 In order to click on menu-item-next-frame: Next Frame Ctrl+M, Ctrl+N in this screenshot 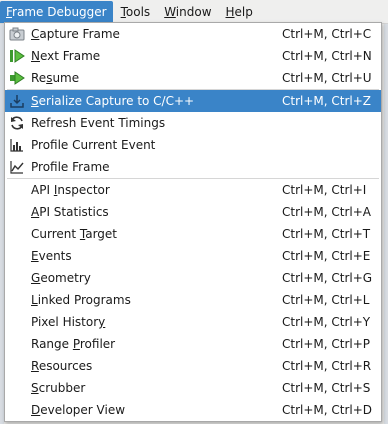, I will do `click(193, 56)`.